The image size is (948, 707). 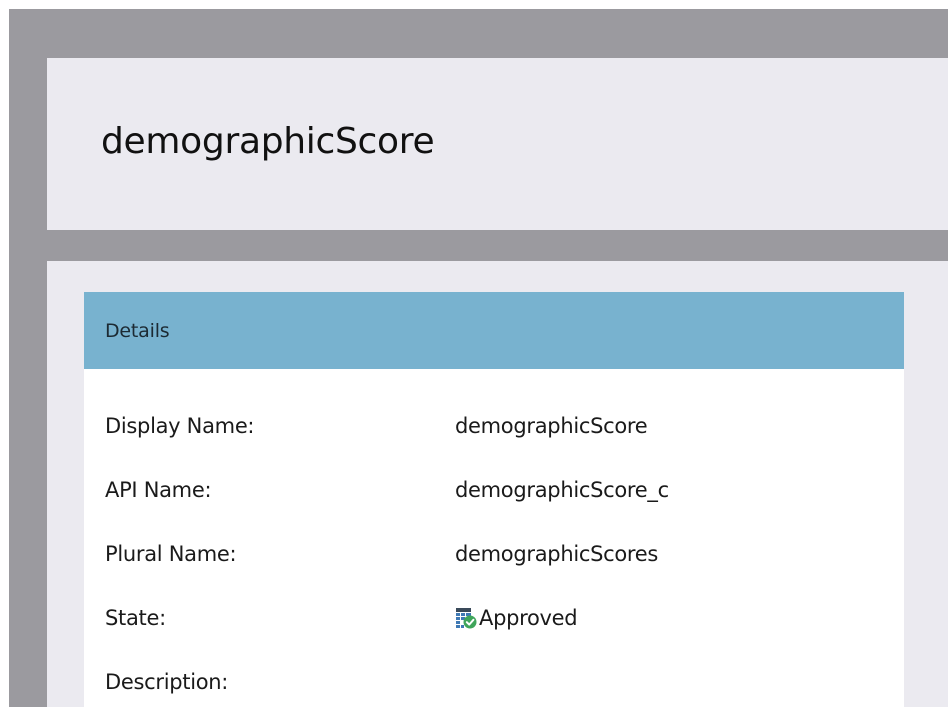 I want to click on state-label: State:, so click(x=135, y=618).